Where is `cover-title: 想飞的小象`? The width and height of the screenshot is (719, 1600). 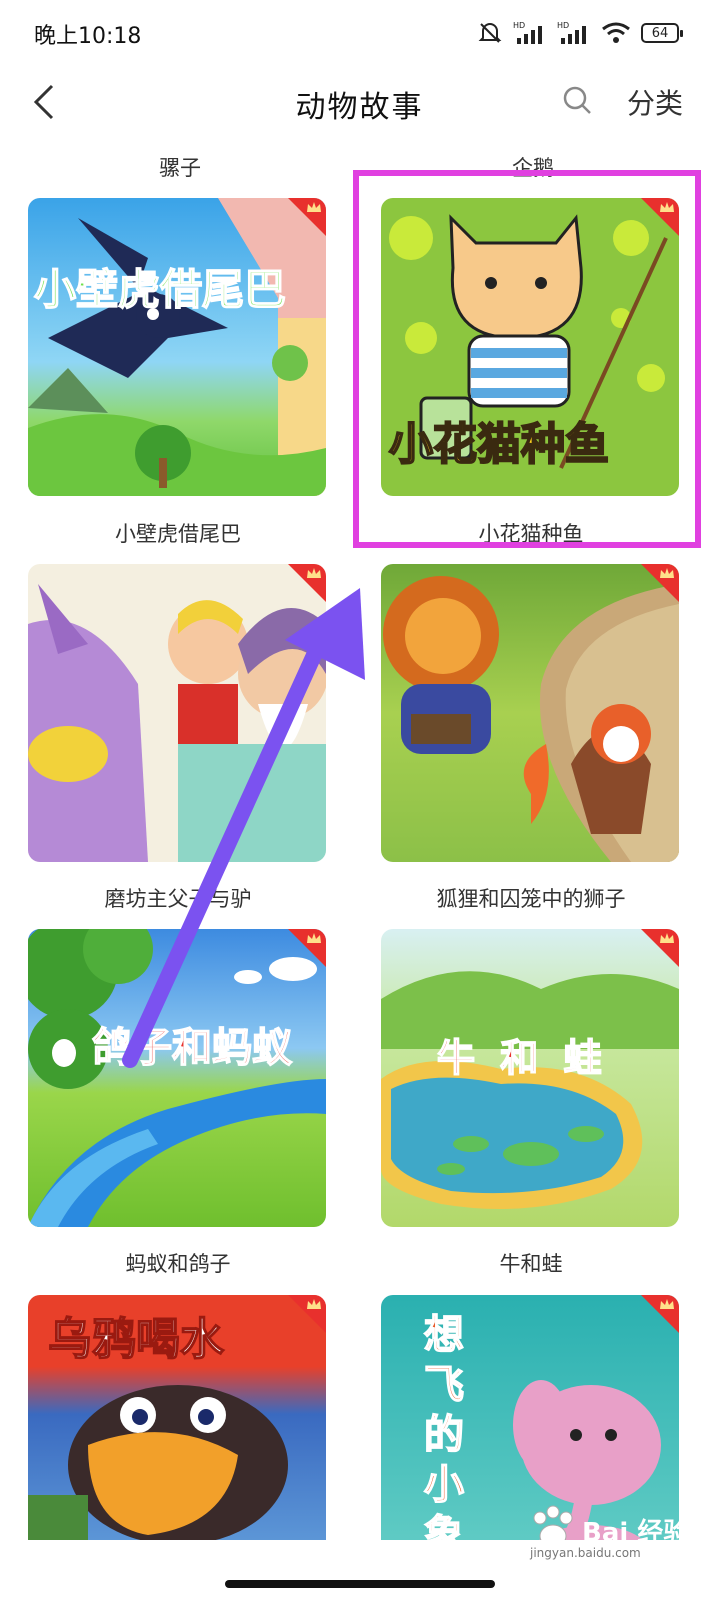
cover-title: 想飞的小象 is located at coordinates (440, 1438).